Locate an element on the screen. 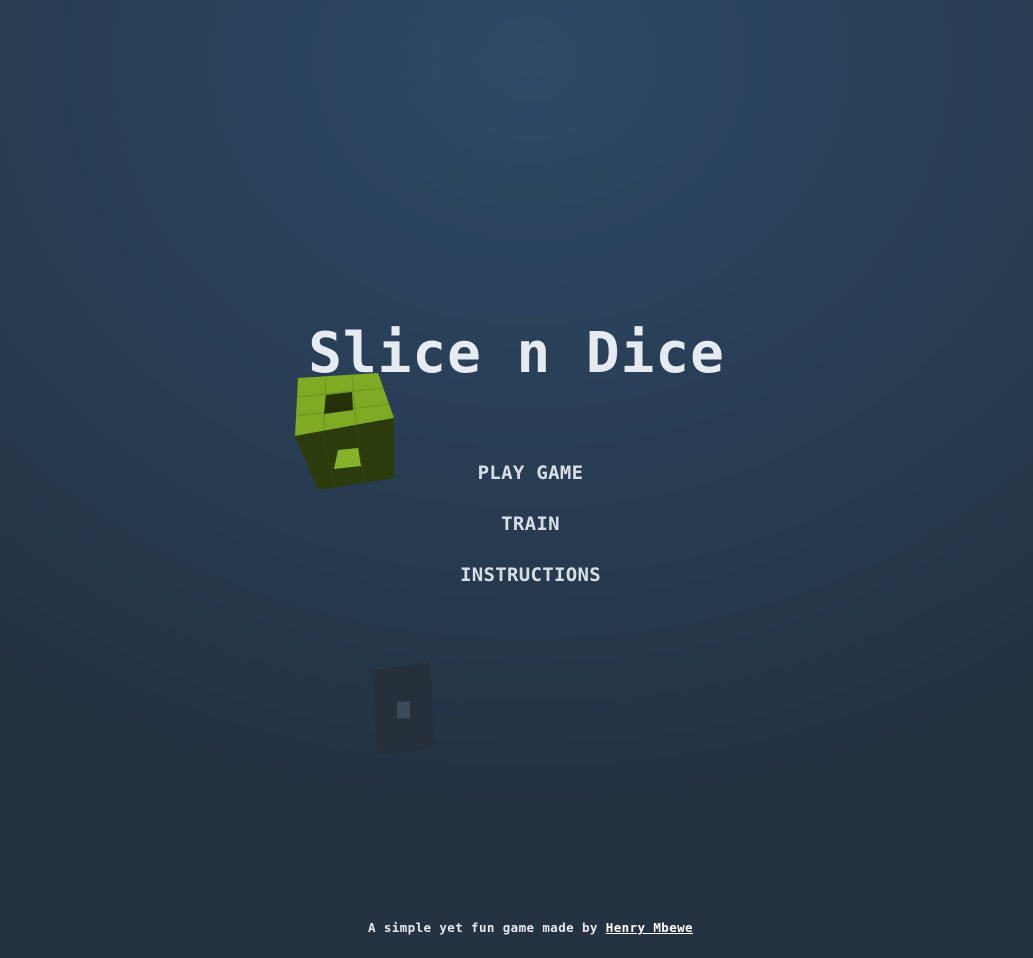 This screenshot has height=958, width=1033. train-button: TRAIN is located at coordinates (530, 534).